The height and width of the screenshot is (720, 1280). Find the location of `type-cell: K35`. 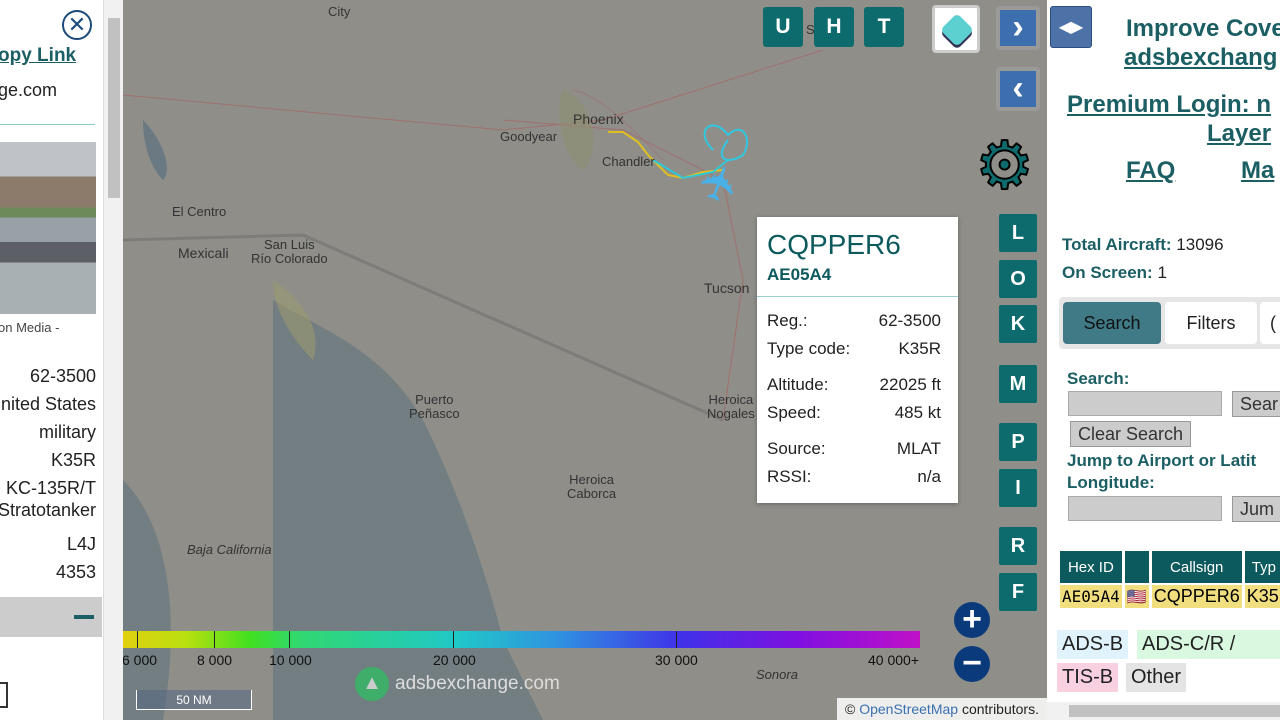

type-cell: K35 is located at coordinates (1262, 596).